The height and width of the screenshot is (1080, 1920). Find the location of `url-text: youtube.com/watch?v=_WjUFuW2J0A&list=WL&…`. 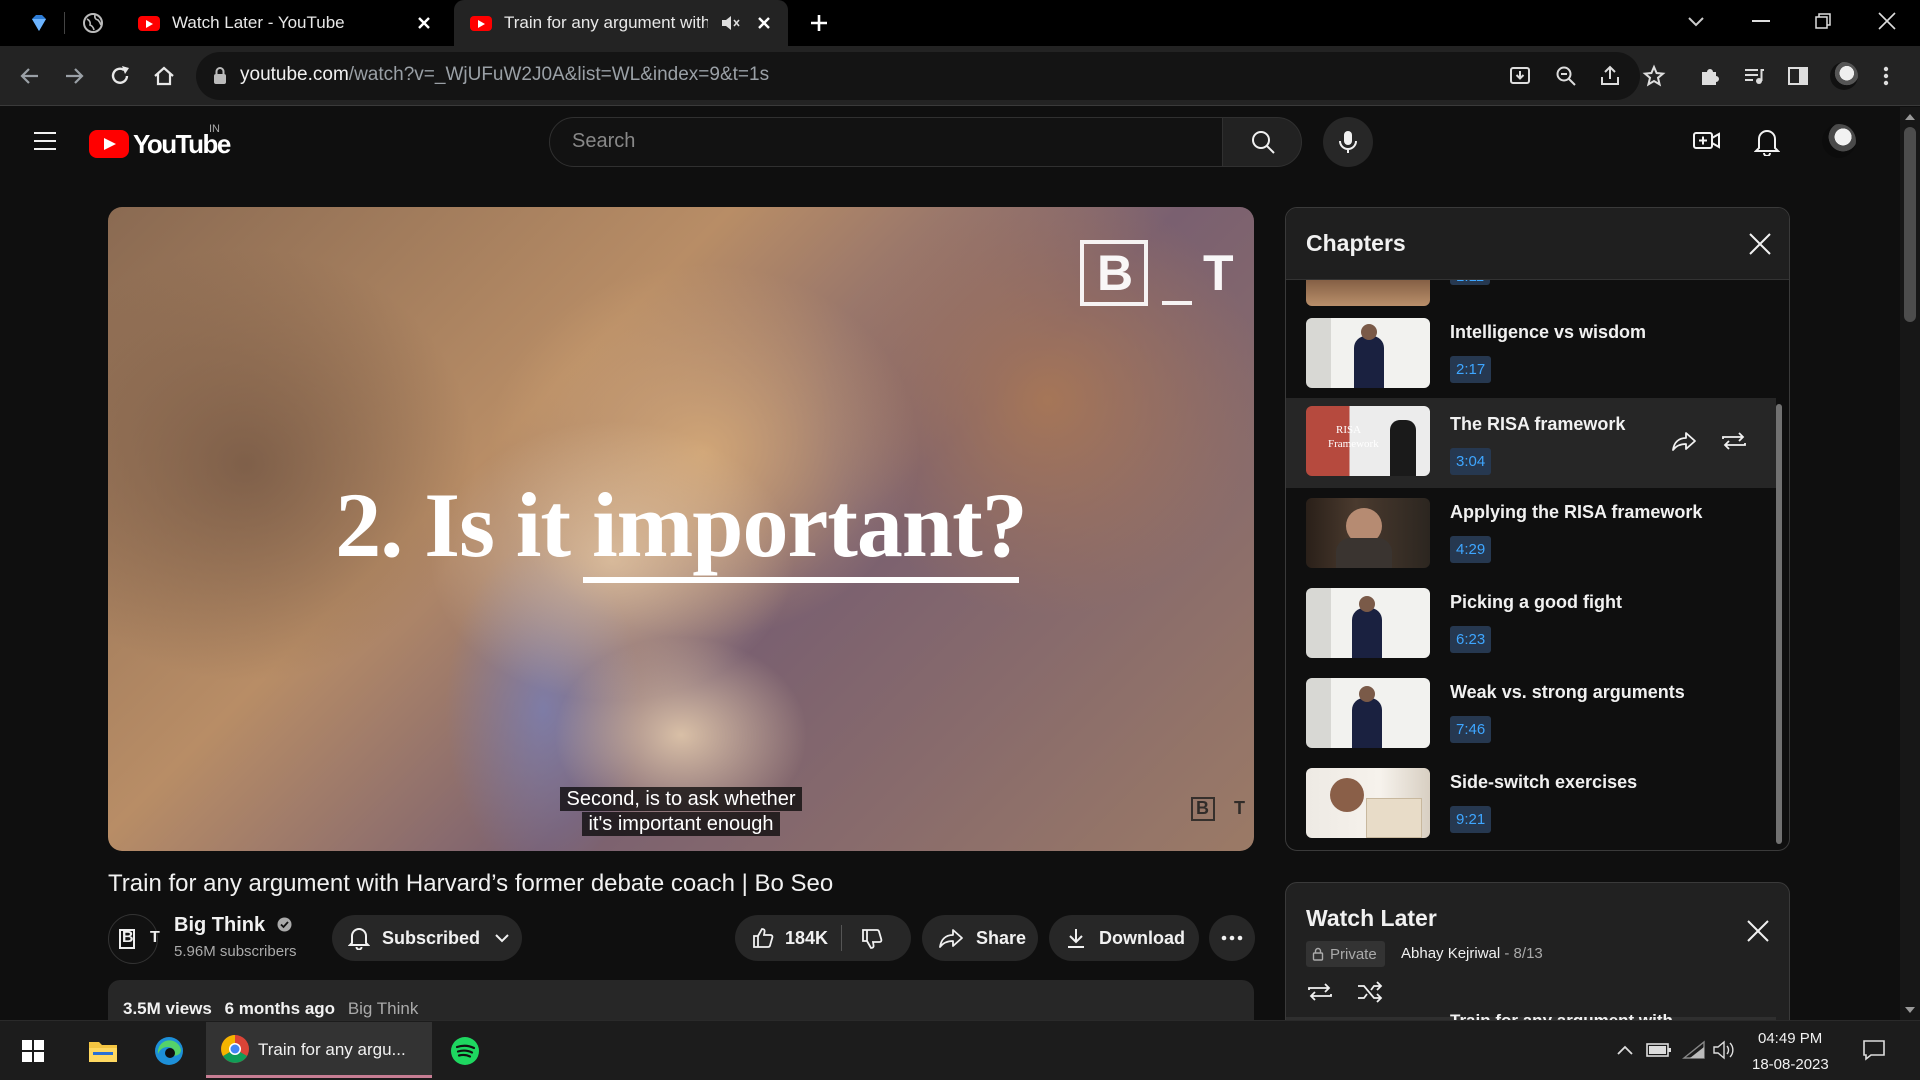

url-text: youtube.com/watch?v=_WjUFuW2J0A&list=WL&… is located at coordinates (504, 75).